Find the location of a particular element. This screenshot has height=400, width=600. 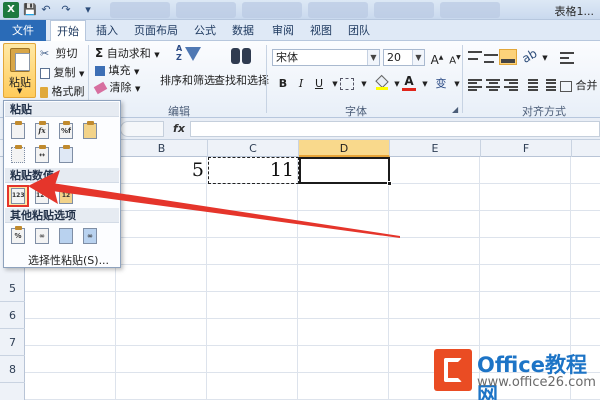

fill-down-icon is located at coordinates (100, 71).